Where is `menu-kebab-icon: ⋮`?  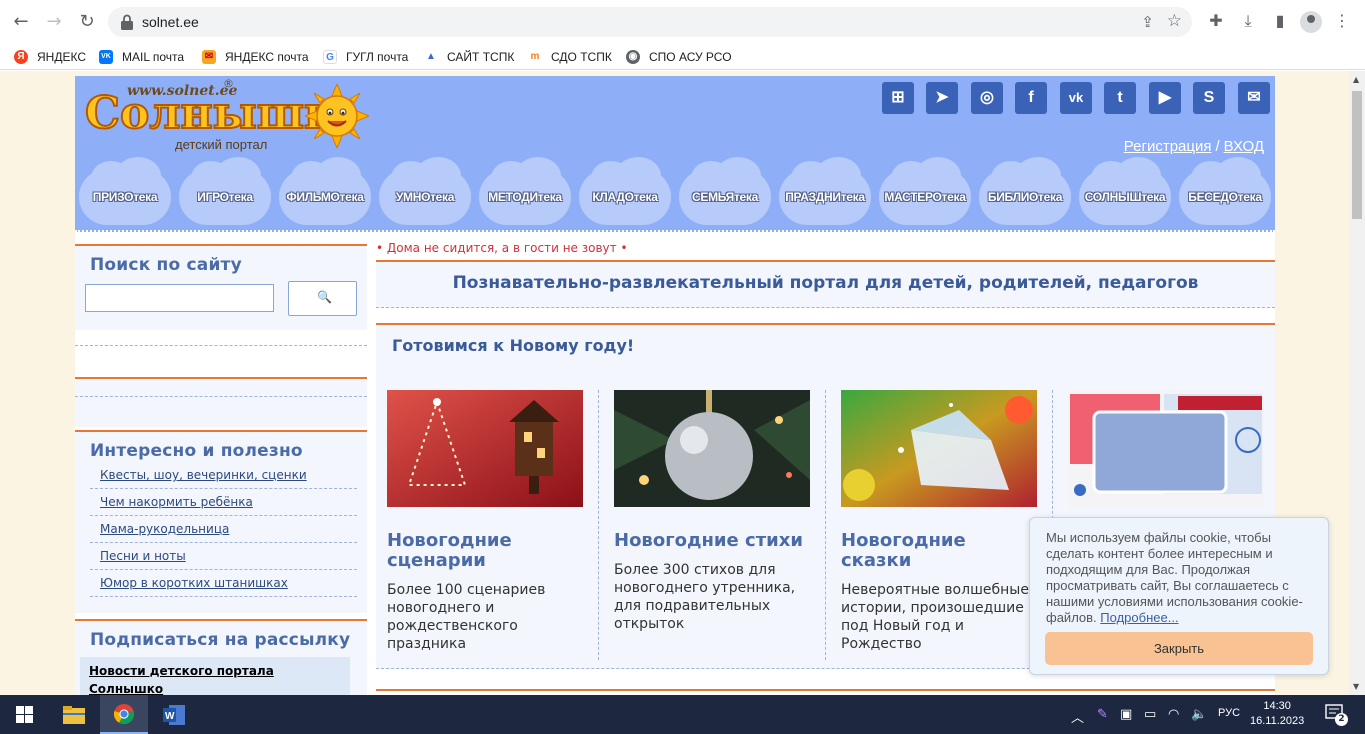 menu-kebab-icon: ⋮ is located at coordinates (1342, 21).